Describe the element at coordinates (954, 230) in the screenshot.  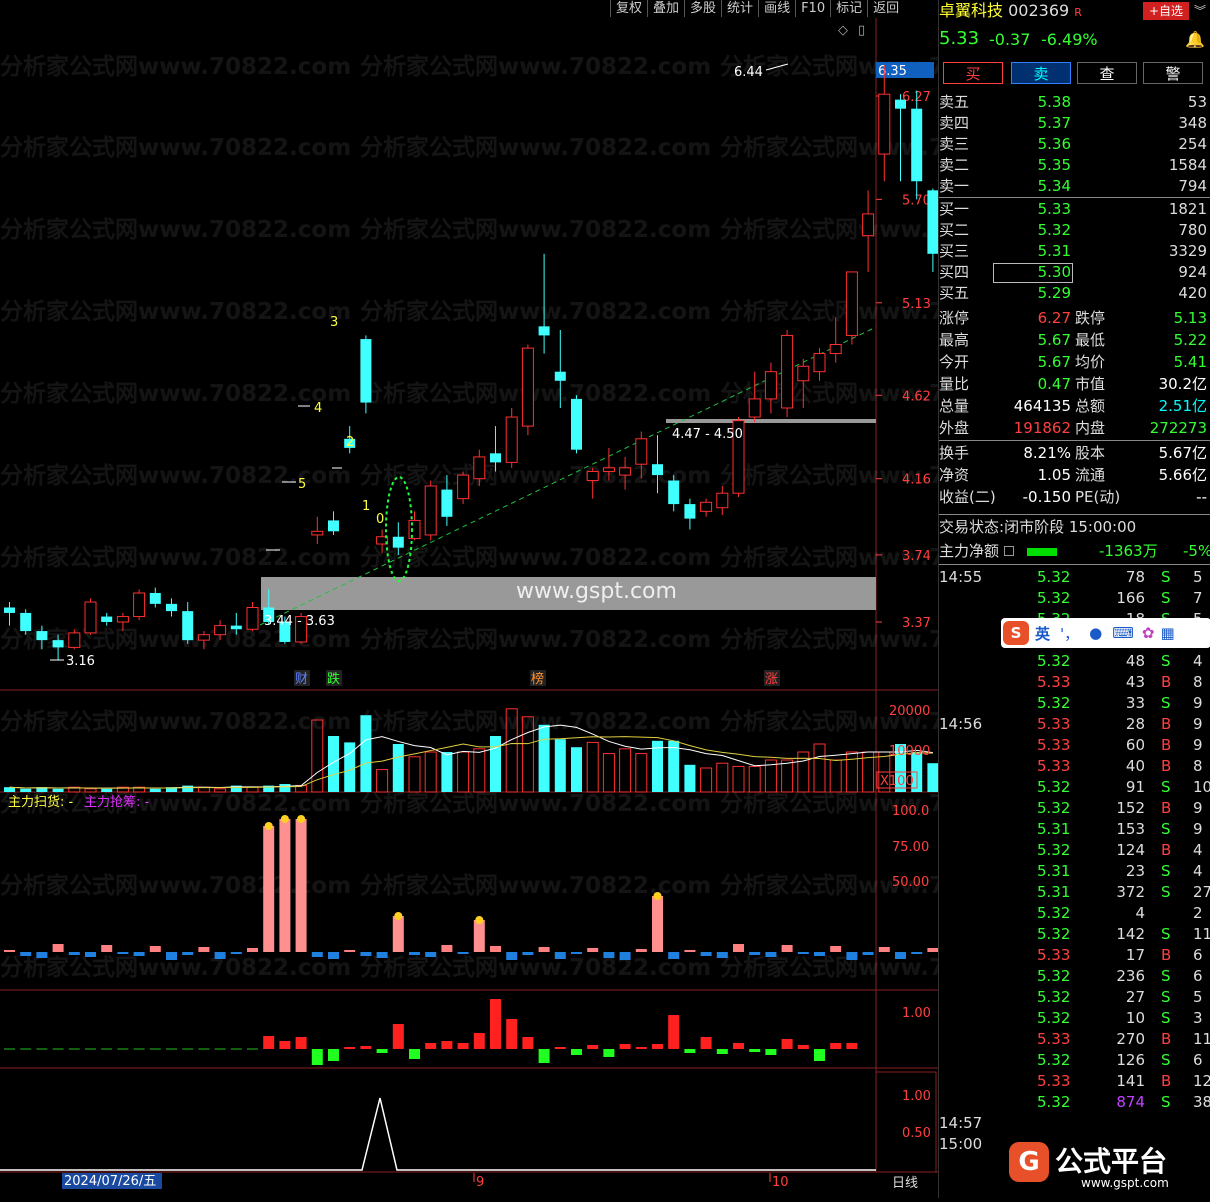
I see `order-label: 买二` at that location.